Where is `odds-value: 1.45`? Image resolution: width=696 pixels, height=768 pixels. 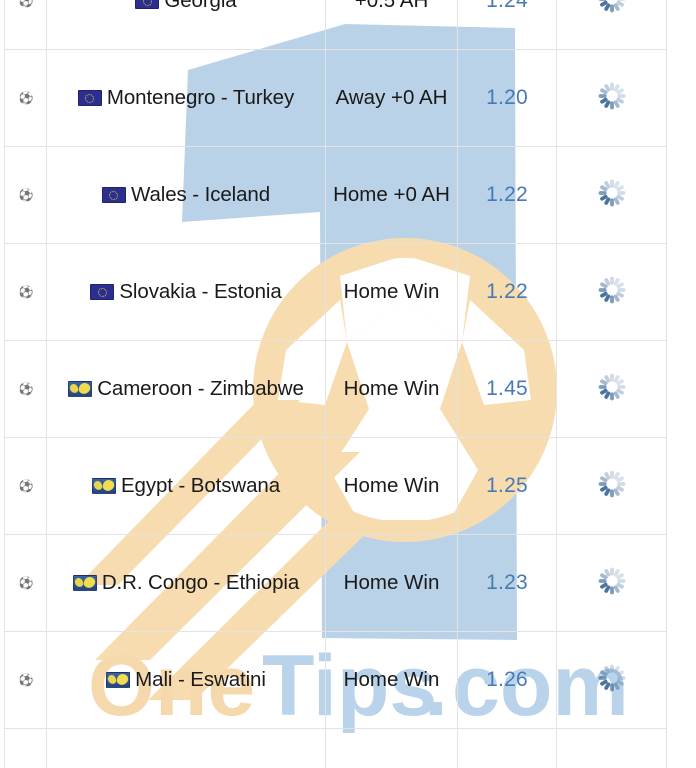
odds-value: 1.45 is located at coordinates (507, 388).